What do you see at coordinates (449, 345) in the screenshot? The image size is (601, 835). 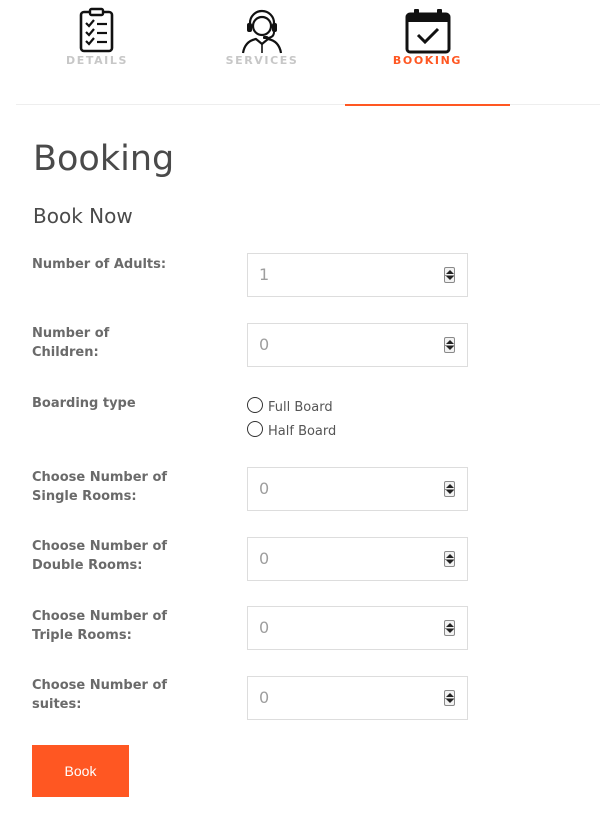 I see `children-spinner` at bounding box center [449, 345].